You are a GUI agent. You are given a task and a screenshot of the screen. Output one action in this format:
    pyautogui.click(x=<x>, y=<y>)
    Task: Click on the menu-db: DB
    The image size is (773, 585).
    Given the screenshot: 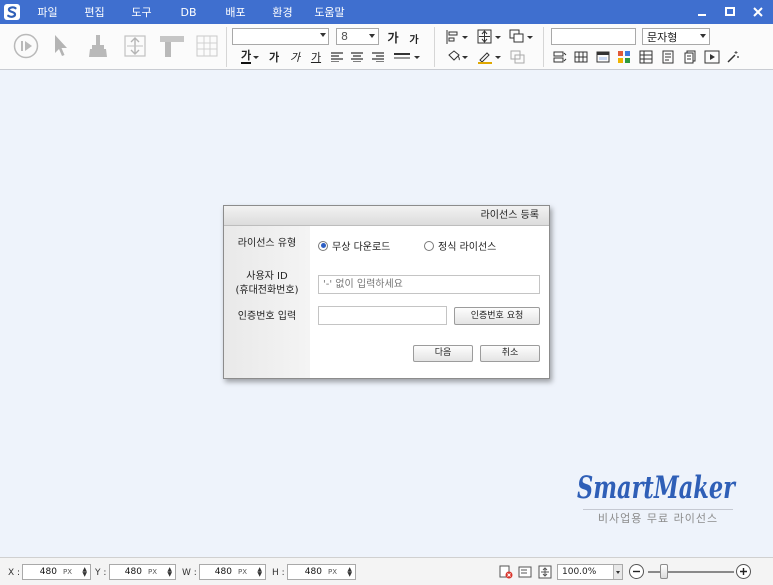 What is the action you would take?
    pyautogui.click(x=188, y=12)
    